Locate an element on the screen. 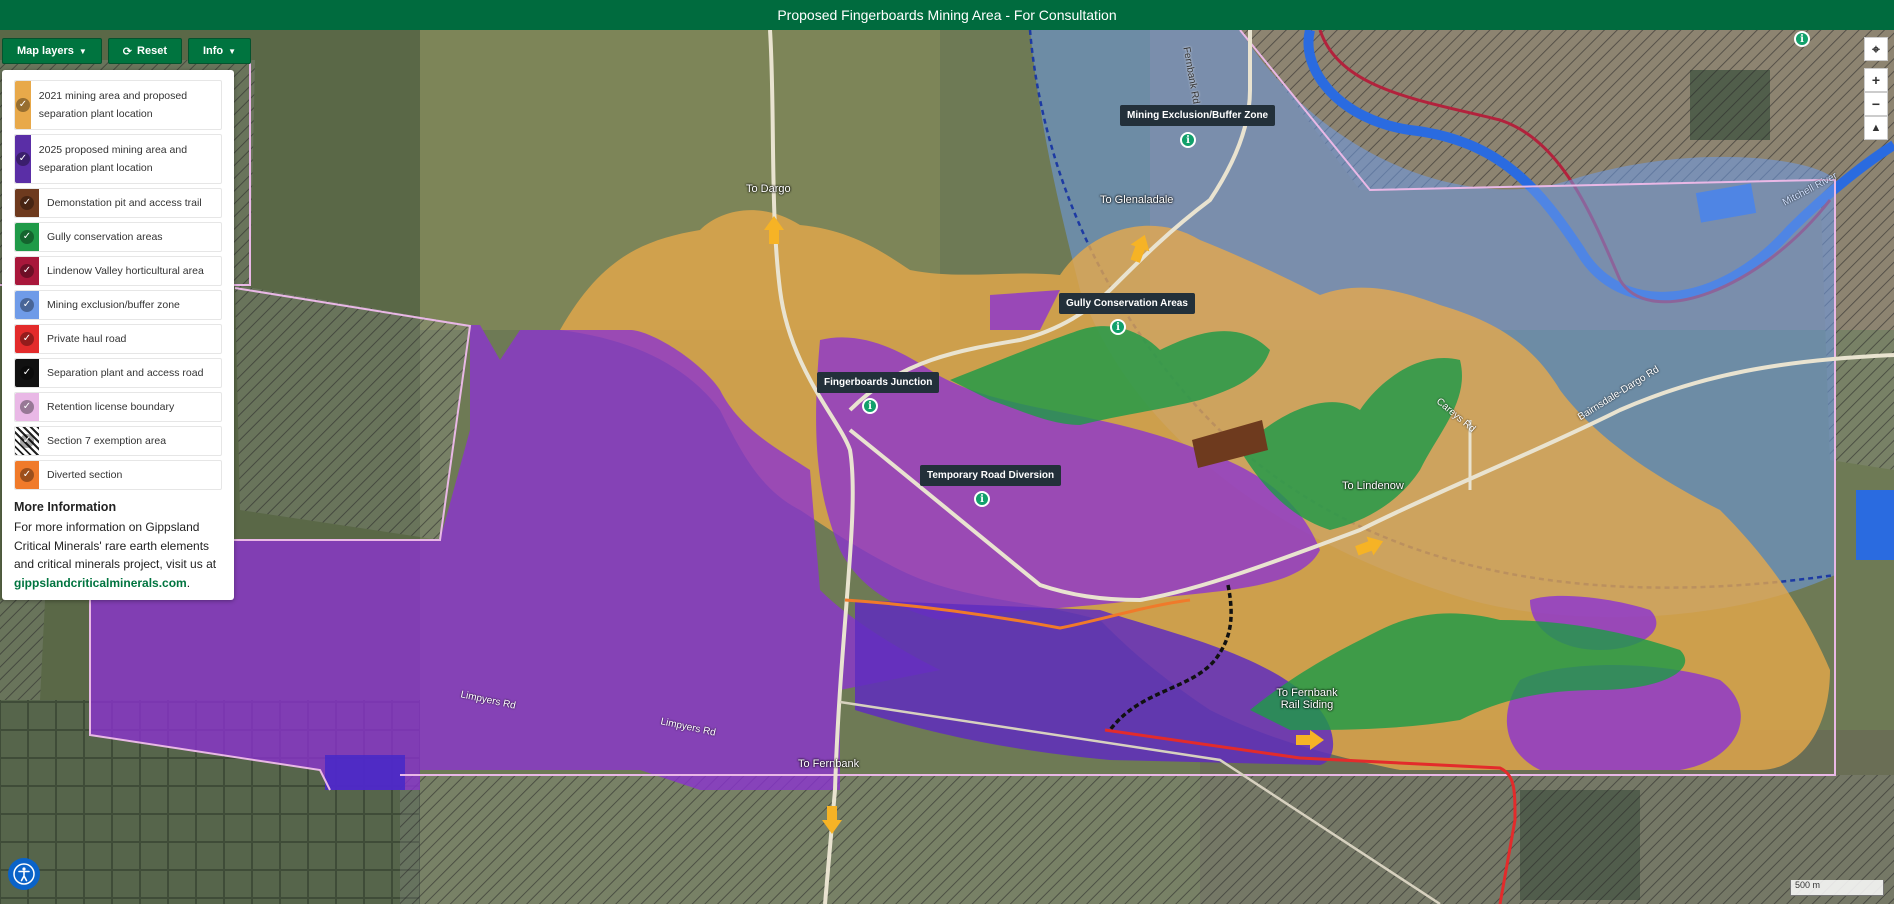 This screenshot has width=1894, height=904. locate-button: ⌖ is located at coordinates (1876, 49).